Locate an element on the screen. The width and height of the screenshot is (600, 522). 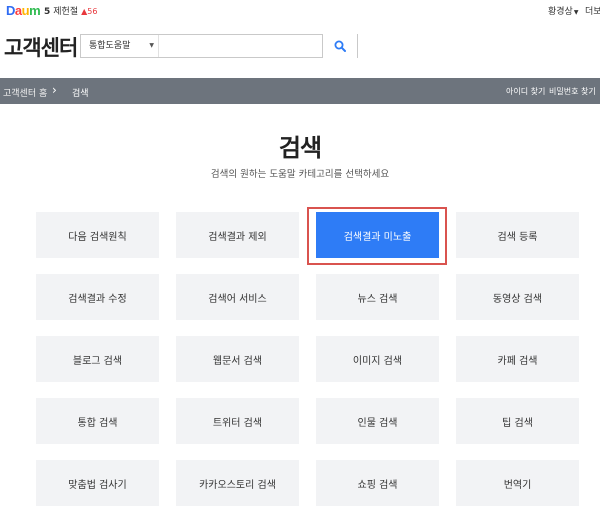
daum-logo: Daum is located at coordinates (23, 10).